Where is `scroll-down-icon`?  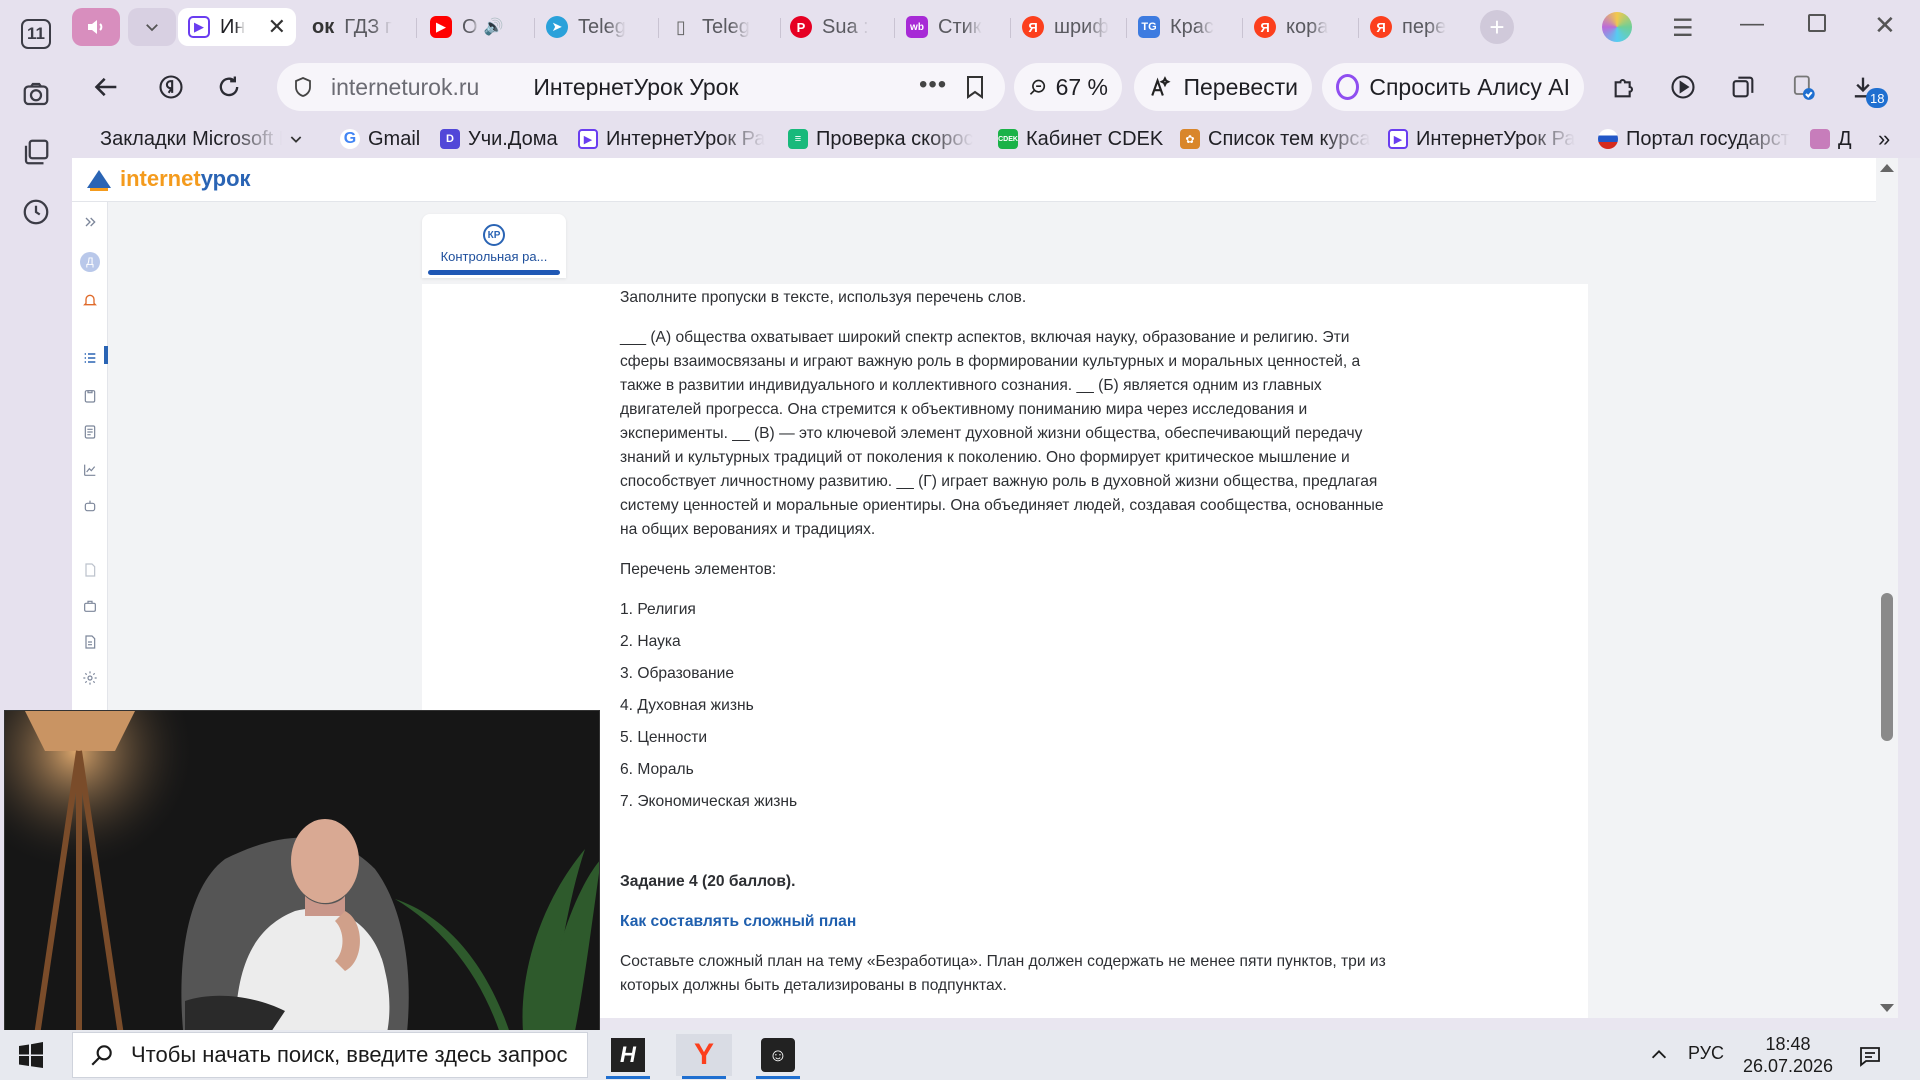 scroll-down-icon is located at coordinates (1887, 1008).